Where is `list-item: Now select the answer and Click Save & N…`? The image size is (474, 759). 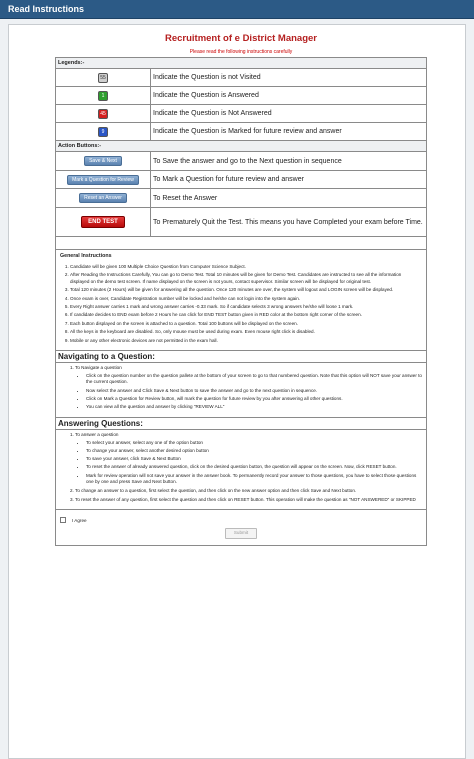 list-item: Now select the answer and Click Save & N… is located at coordinates (254, 391).